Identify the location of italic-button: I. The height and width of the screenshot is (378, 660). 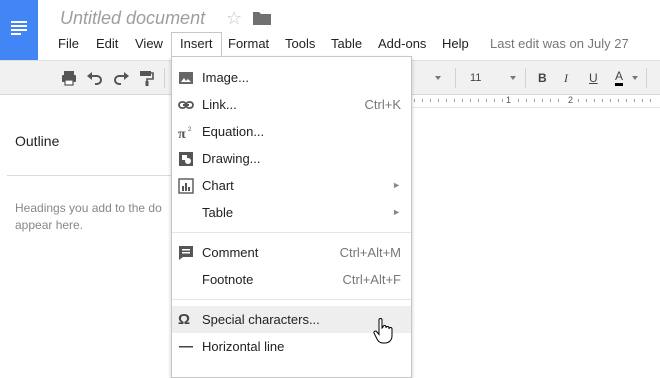
(566, 78).